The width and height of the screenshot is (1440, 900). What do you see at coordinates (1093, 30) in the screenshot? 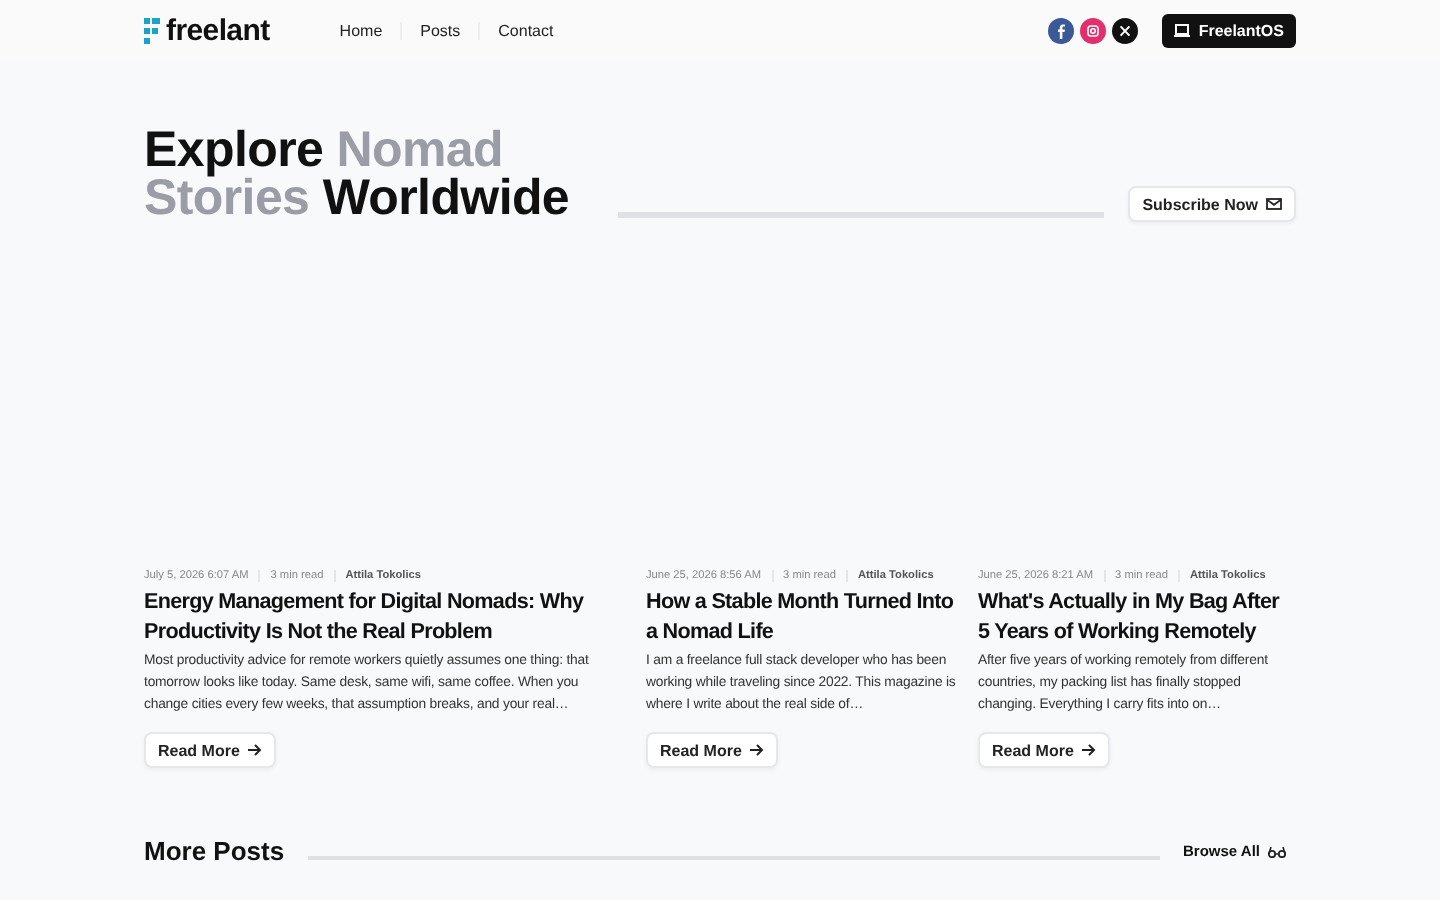
I see `instagram-icon` at bounding box center [1093, 30].